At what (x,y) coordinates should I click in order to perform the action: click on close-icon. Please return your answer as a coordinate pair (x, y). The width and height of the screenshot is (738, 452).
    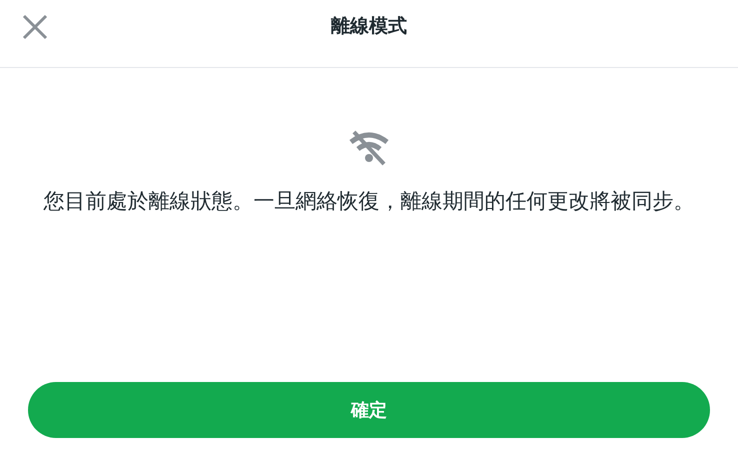
    Looking at the image, I should click on (35, 27).